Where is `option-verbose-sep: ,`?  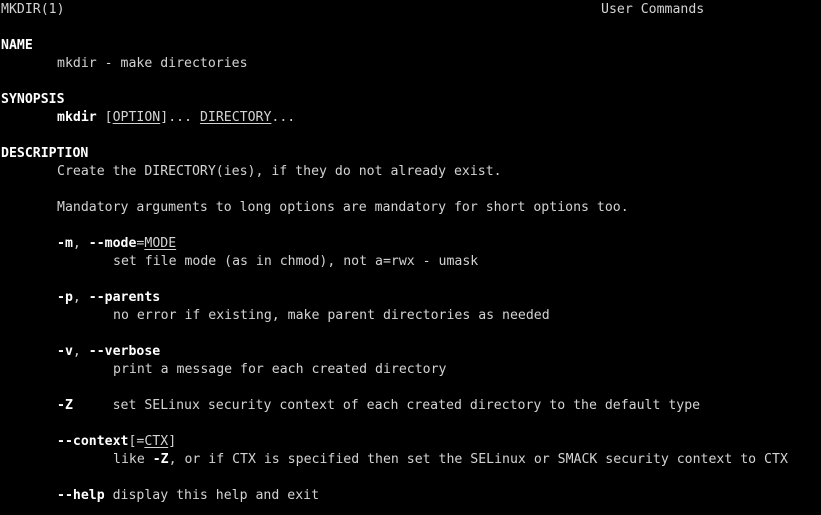
option-verbose-sep: , is located at coordinates (80, 351).